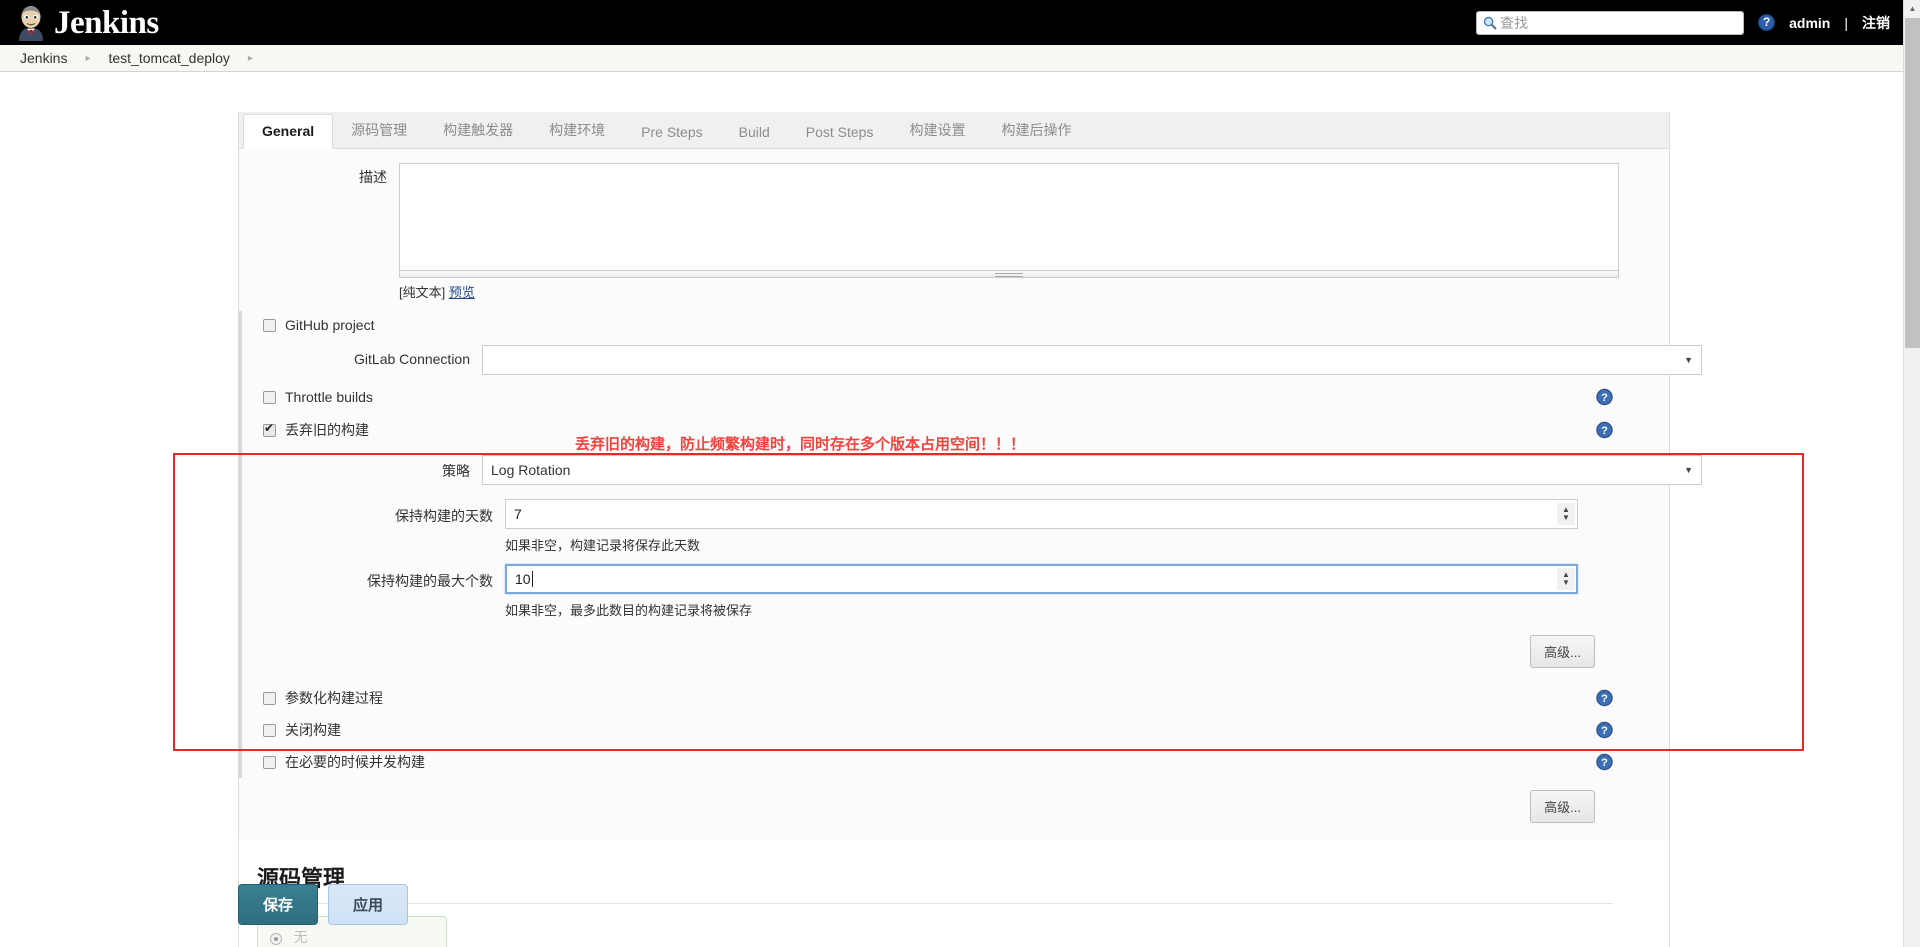 The width and height of the screenshot is (1920, 947). I want to click on save-button: 保存, so click(278, 904).